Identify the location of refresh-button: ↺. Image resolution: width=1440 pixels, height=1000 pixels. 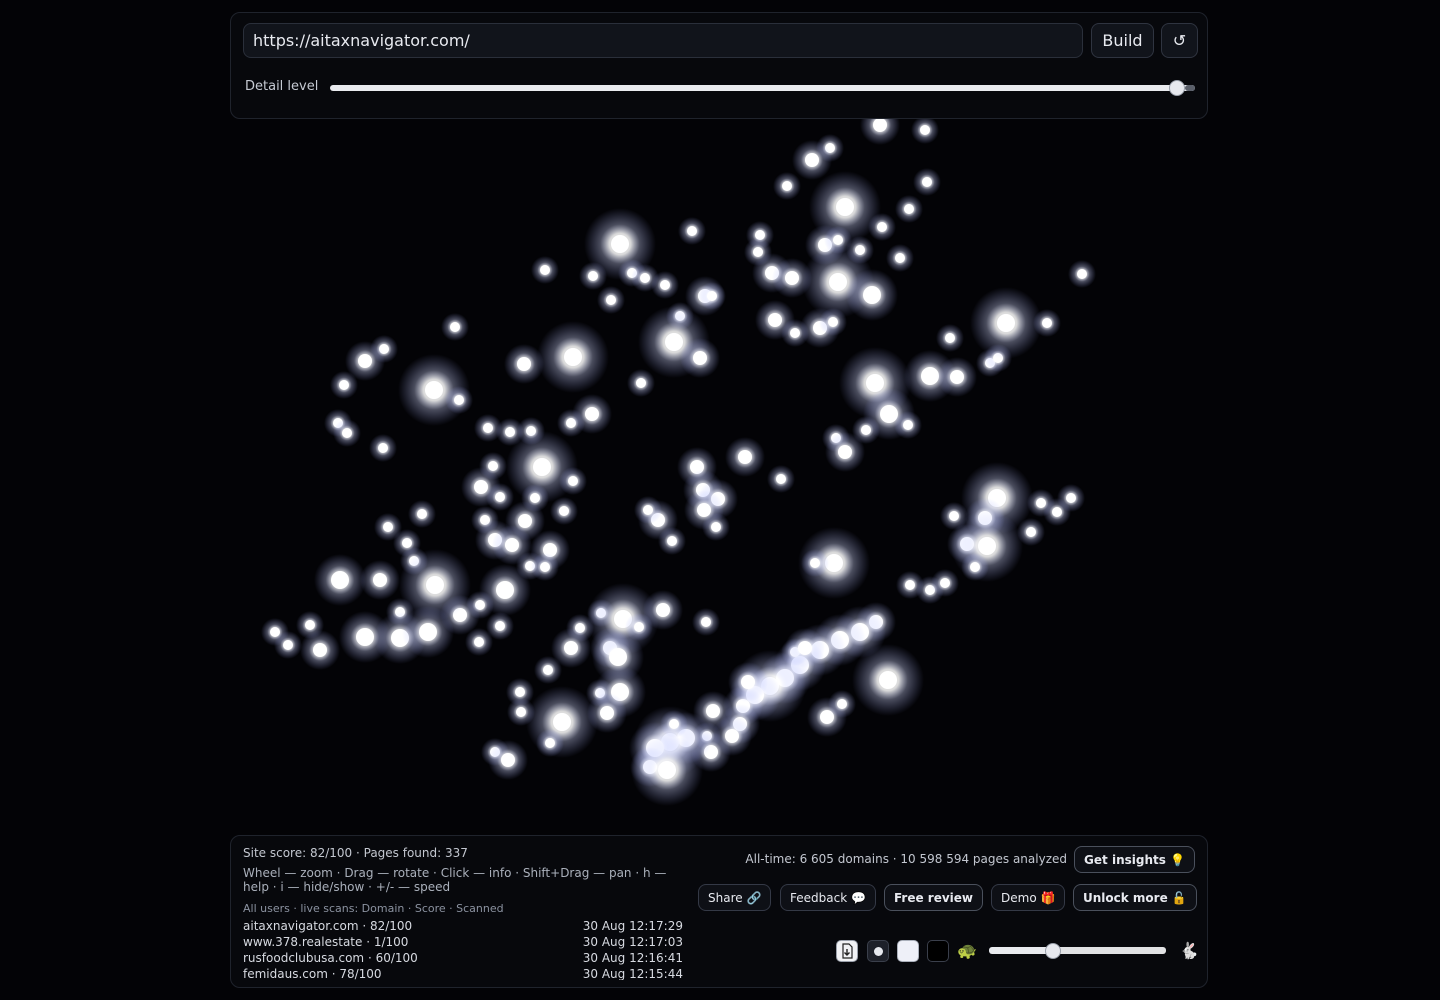
(1179, 40).